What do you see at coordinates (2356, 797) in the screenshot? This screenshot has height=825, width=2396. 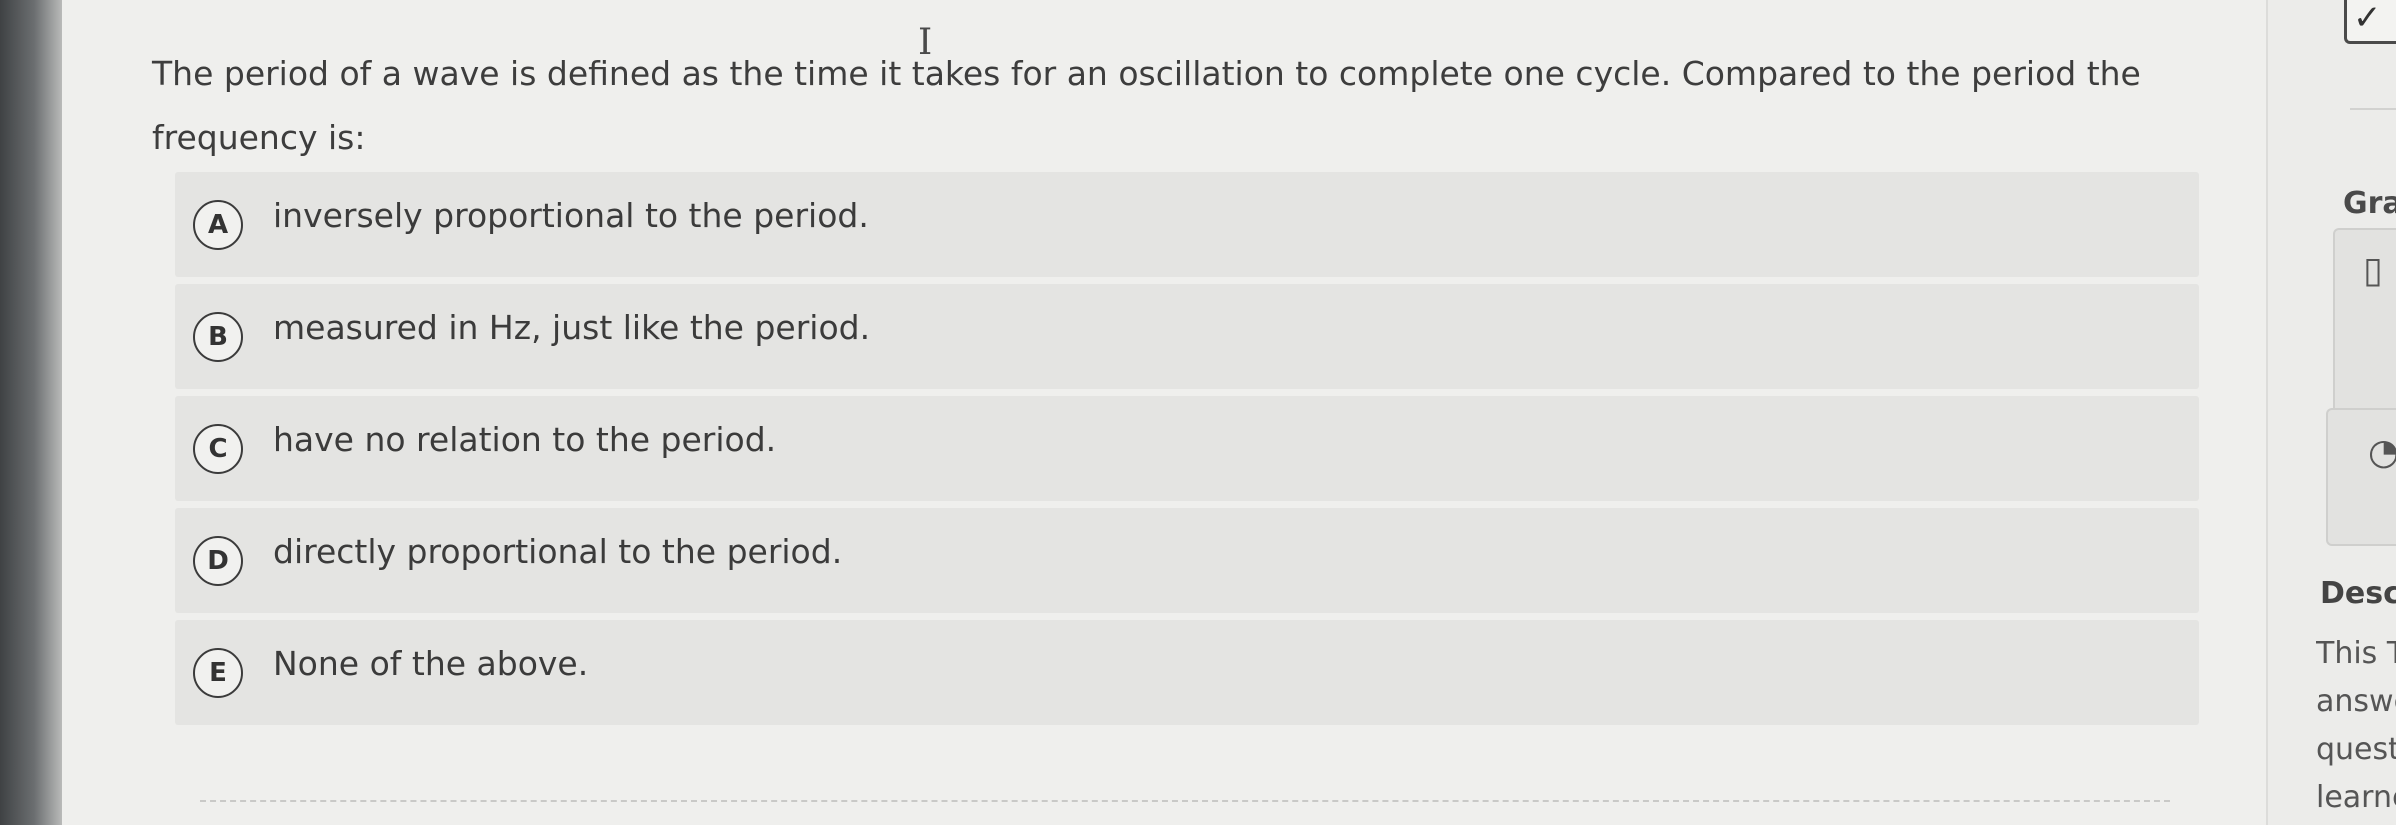 I see `description-line-4: learne` at bounding box center [2356, 797].